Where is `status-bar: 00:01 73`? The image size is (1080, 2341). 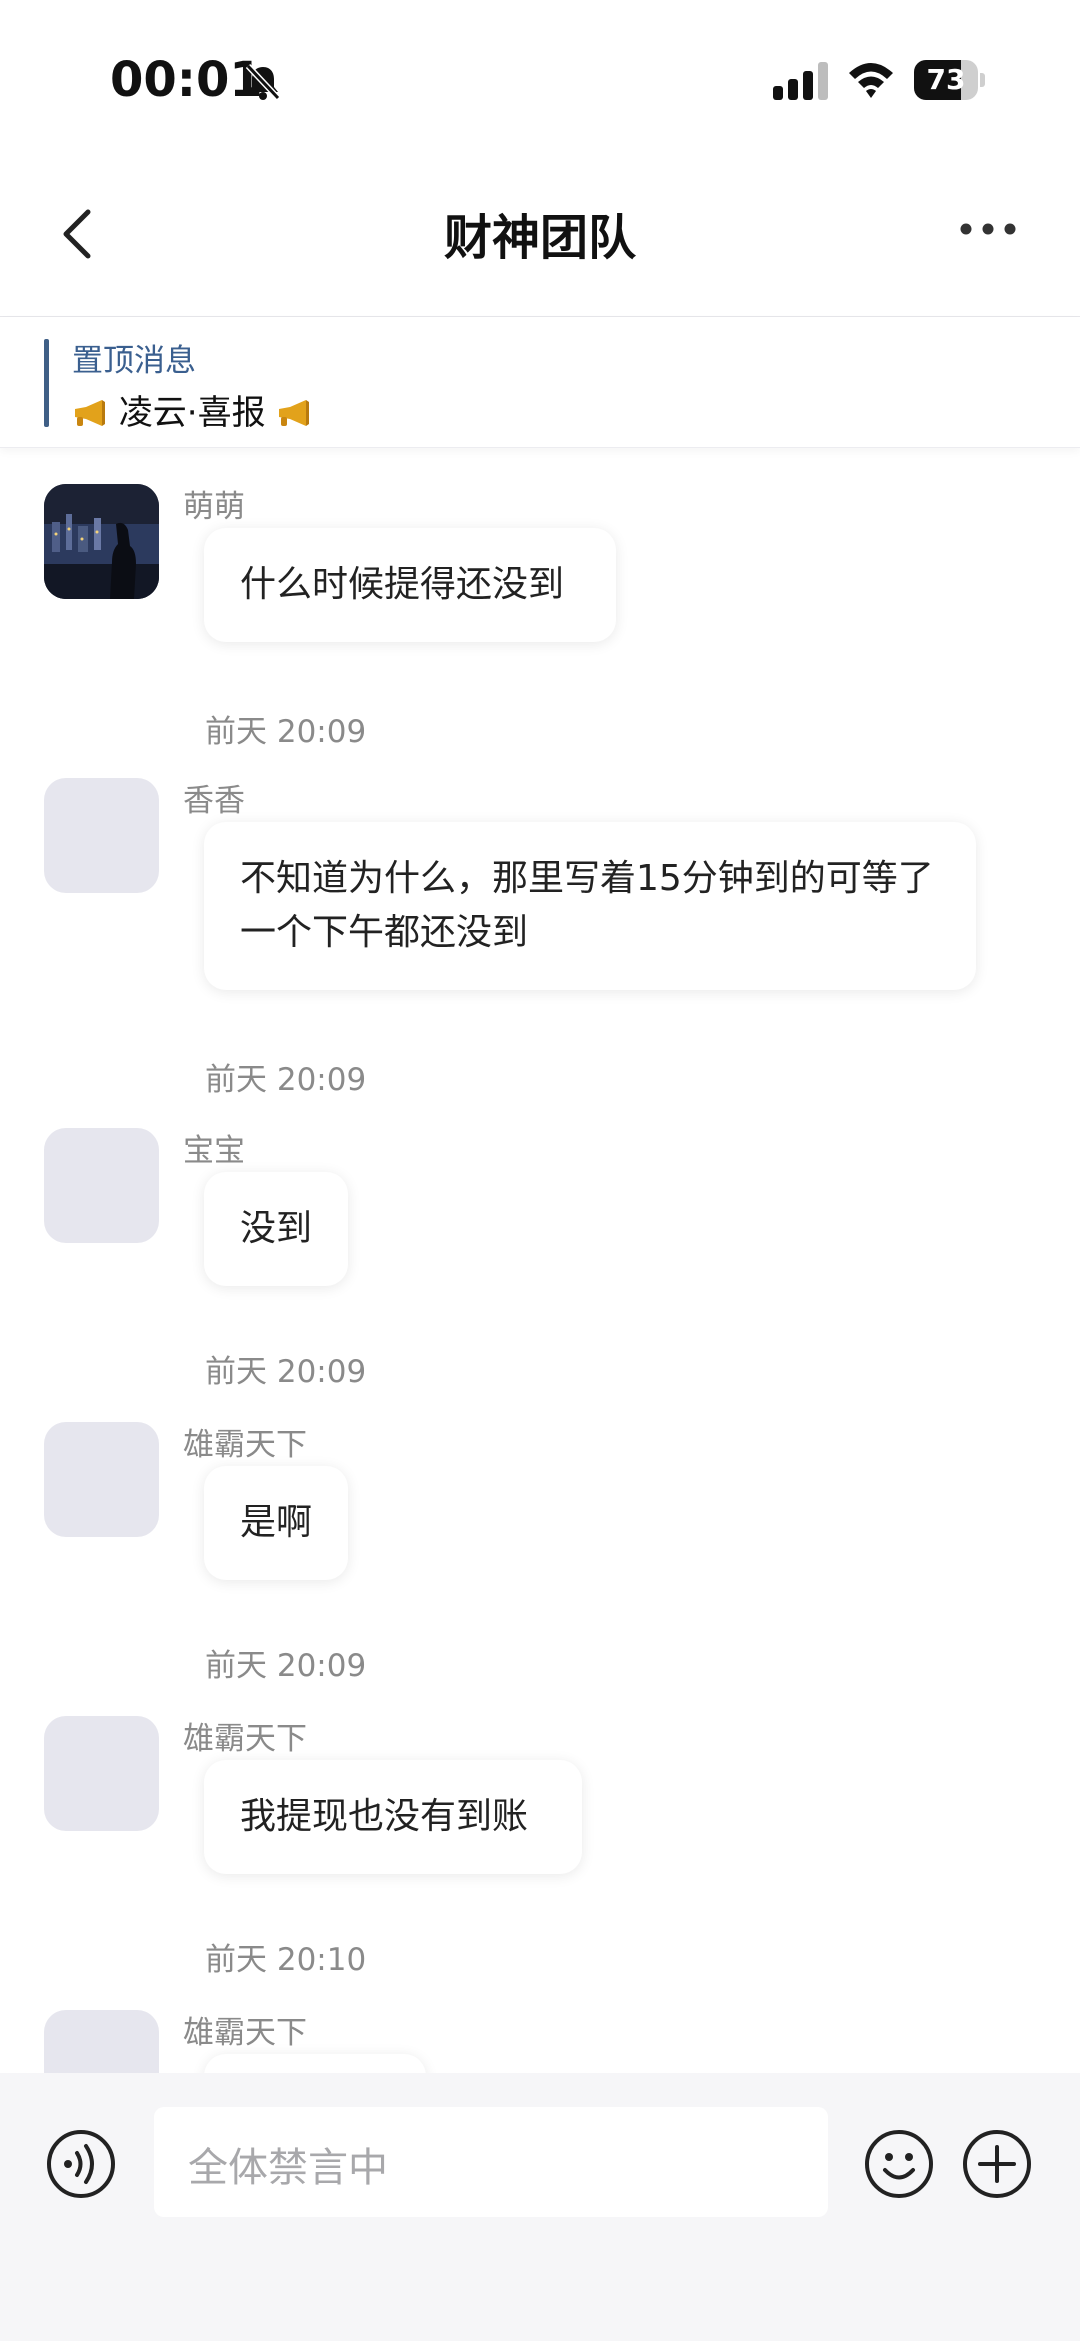
status-bar: 00:01 73 is located at coordinates (540, 75).